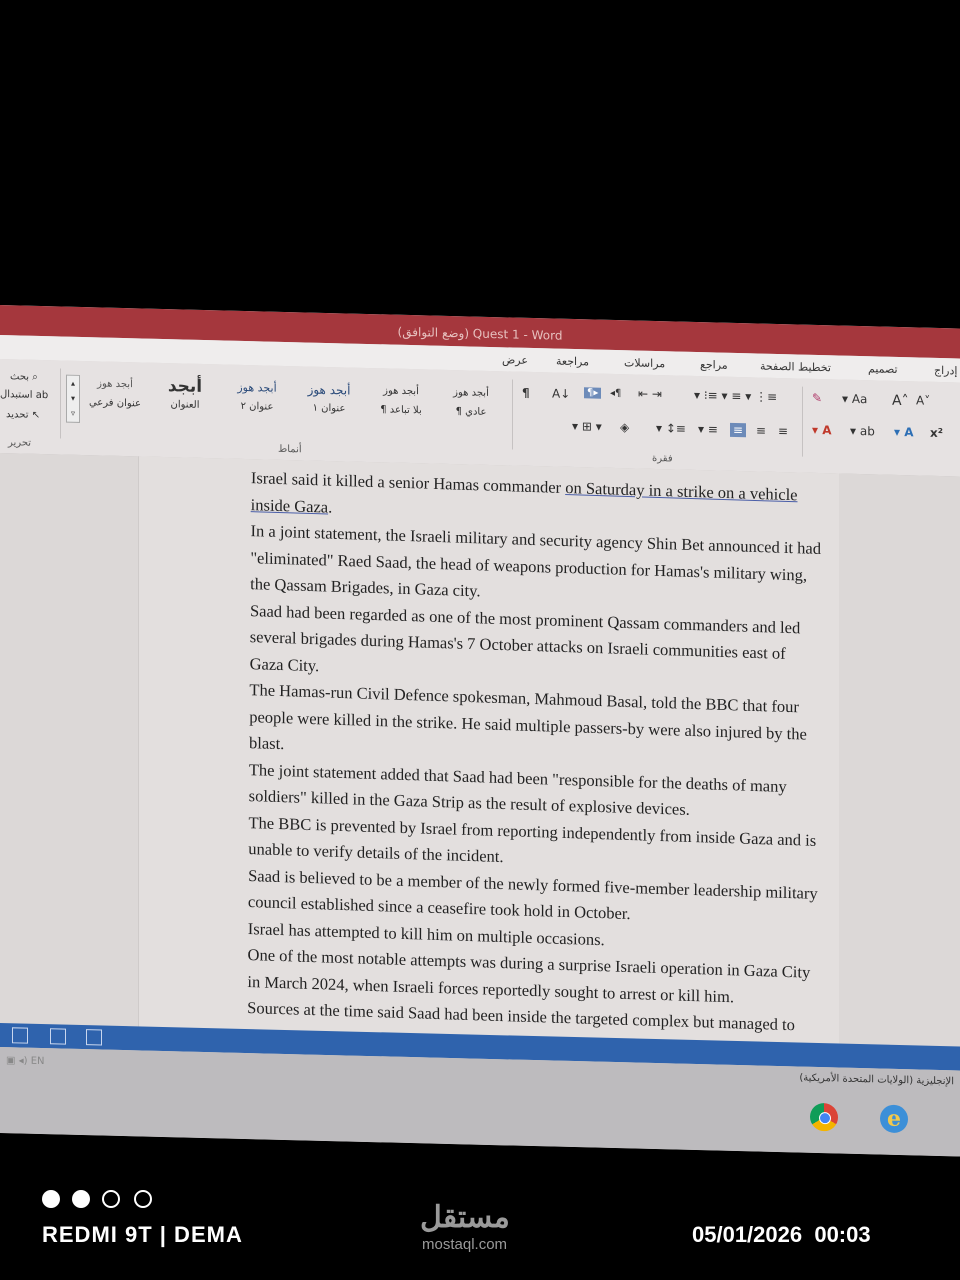  What do you see at coordinates (936, 433) in the screenshot?
I see `superscript-icon: x²` at bounding box center [936, 433].